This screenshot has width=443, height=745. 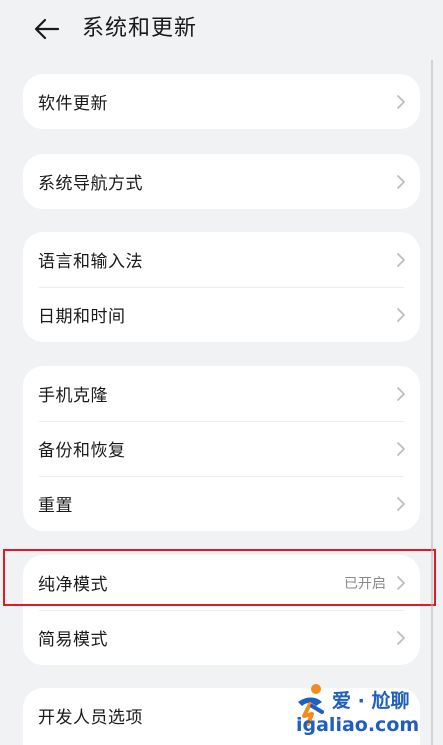 What do you see at coordinates (73, 104) in the screenshot?
I see `row-label: 软件更新` at bounding box center [73, 104].